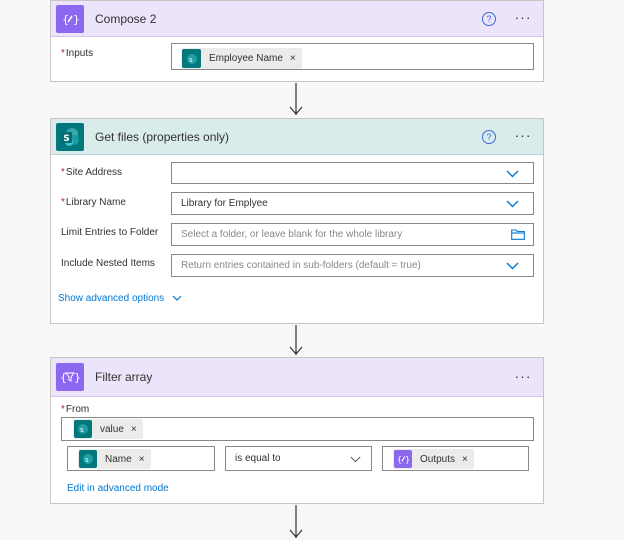 Image resolution: width=624 pixels, height=540 pixels. I want to click on folder-icon, so click(518, 234).